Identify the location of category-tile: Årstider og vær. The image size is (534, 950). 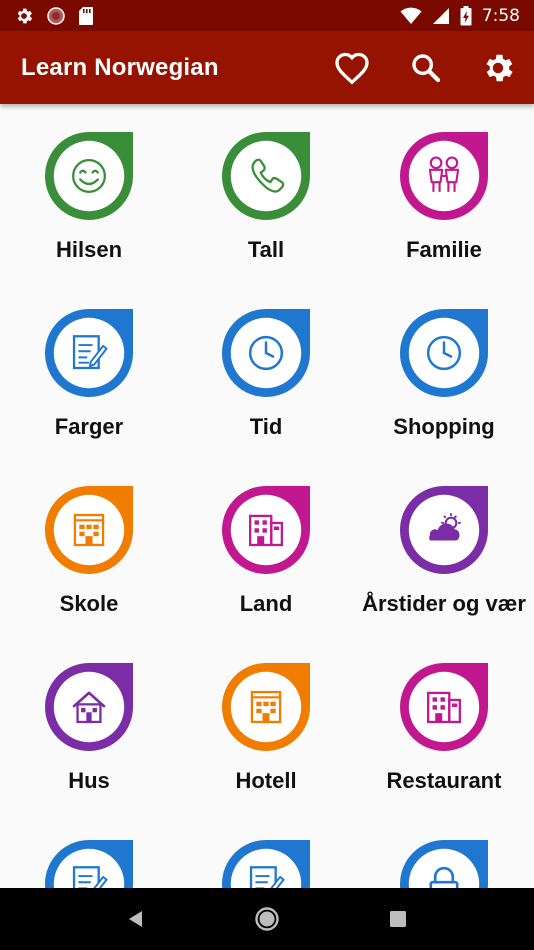
(444, 546).